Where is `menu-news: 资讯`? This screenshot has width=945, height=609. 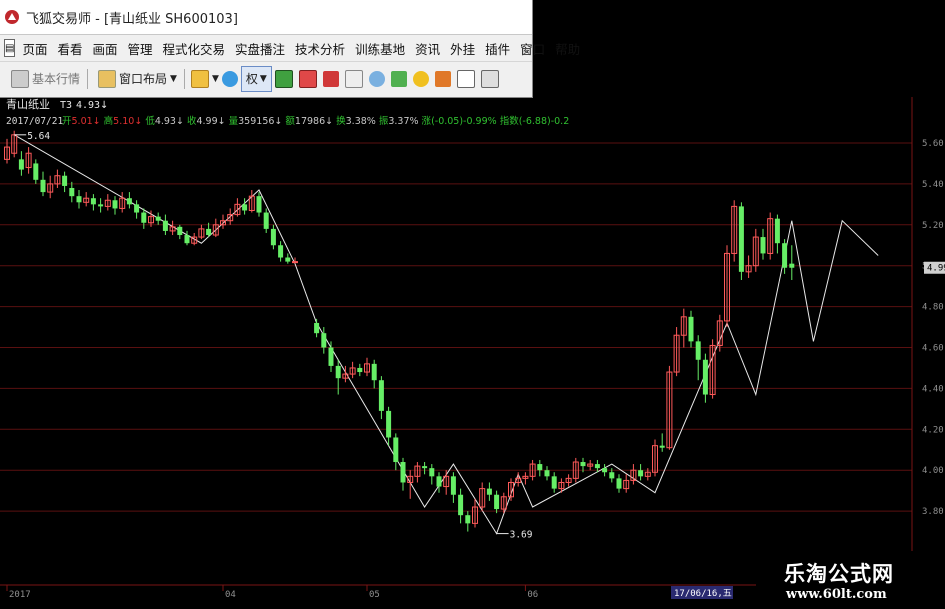
menu-news: 资讯 is located at coordinates (427, 48).